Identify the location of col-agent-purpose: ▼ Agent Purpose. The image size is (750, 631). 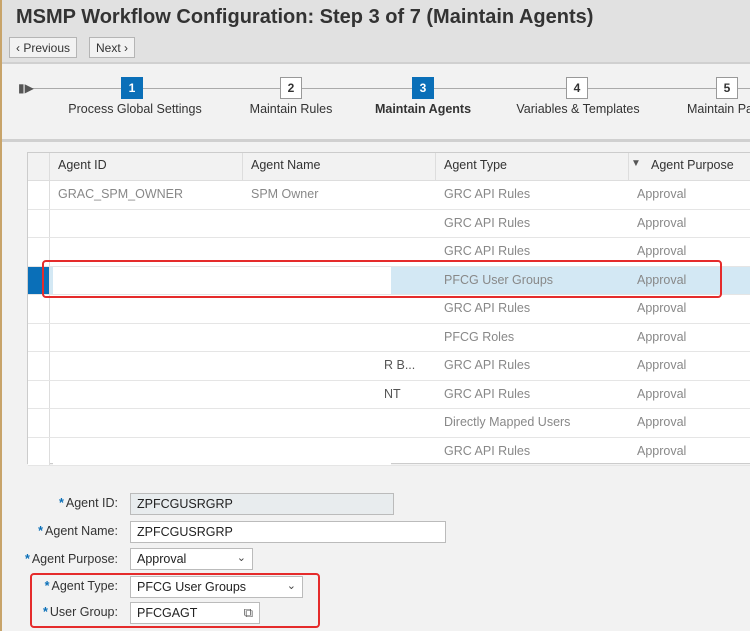
(689, 167).